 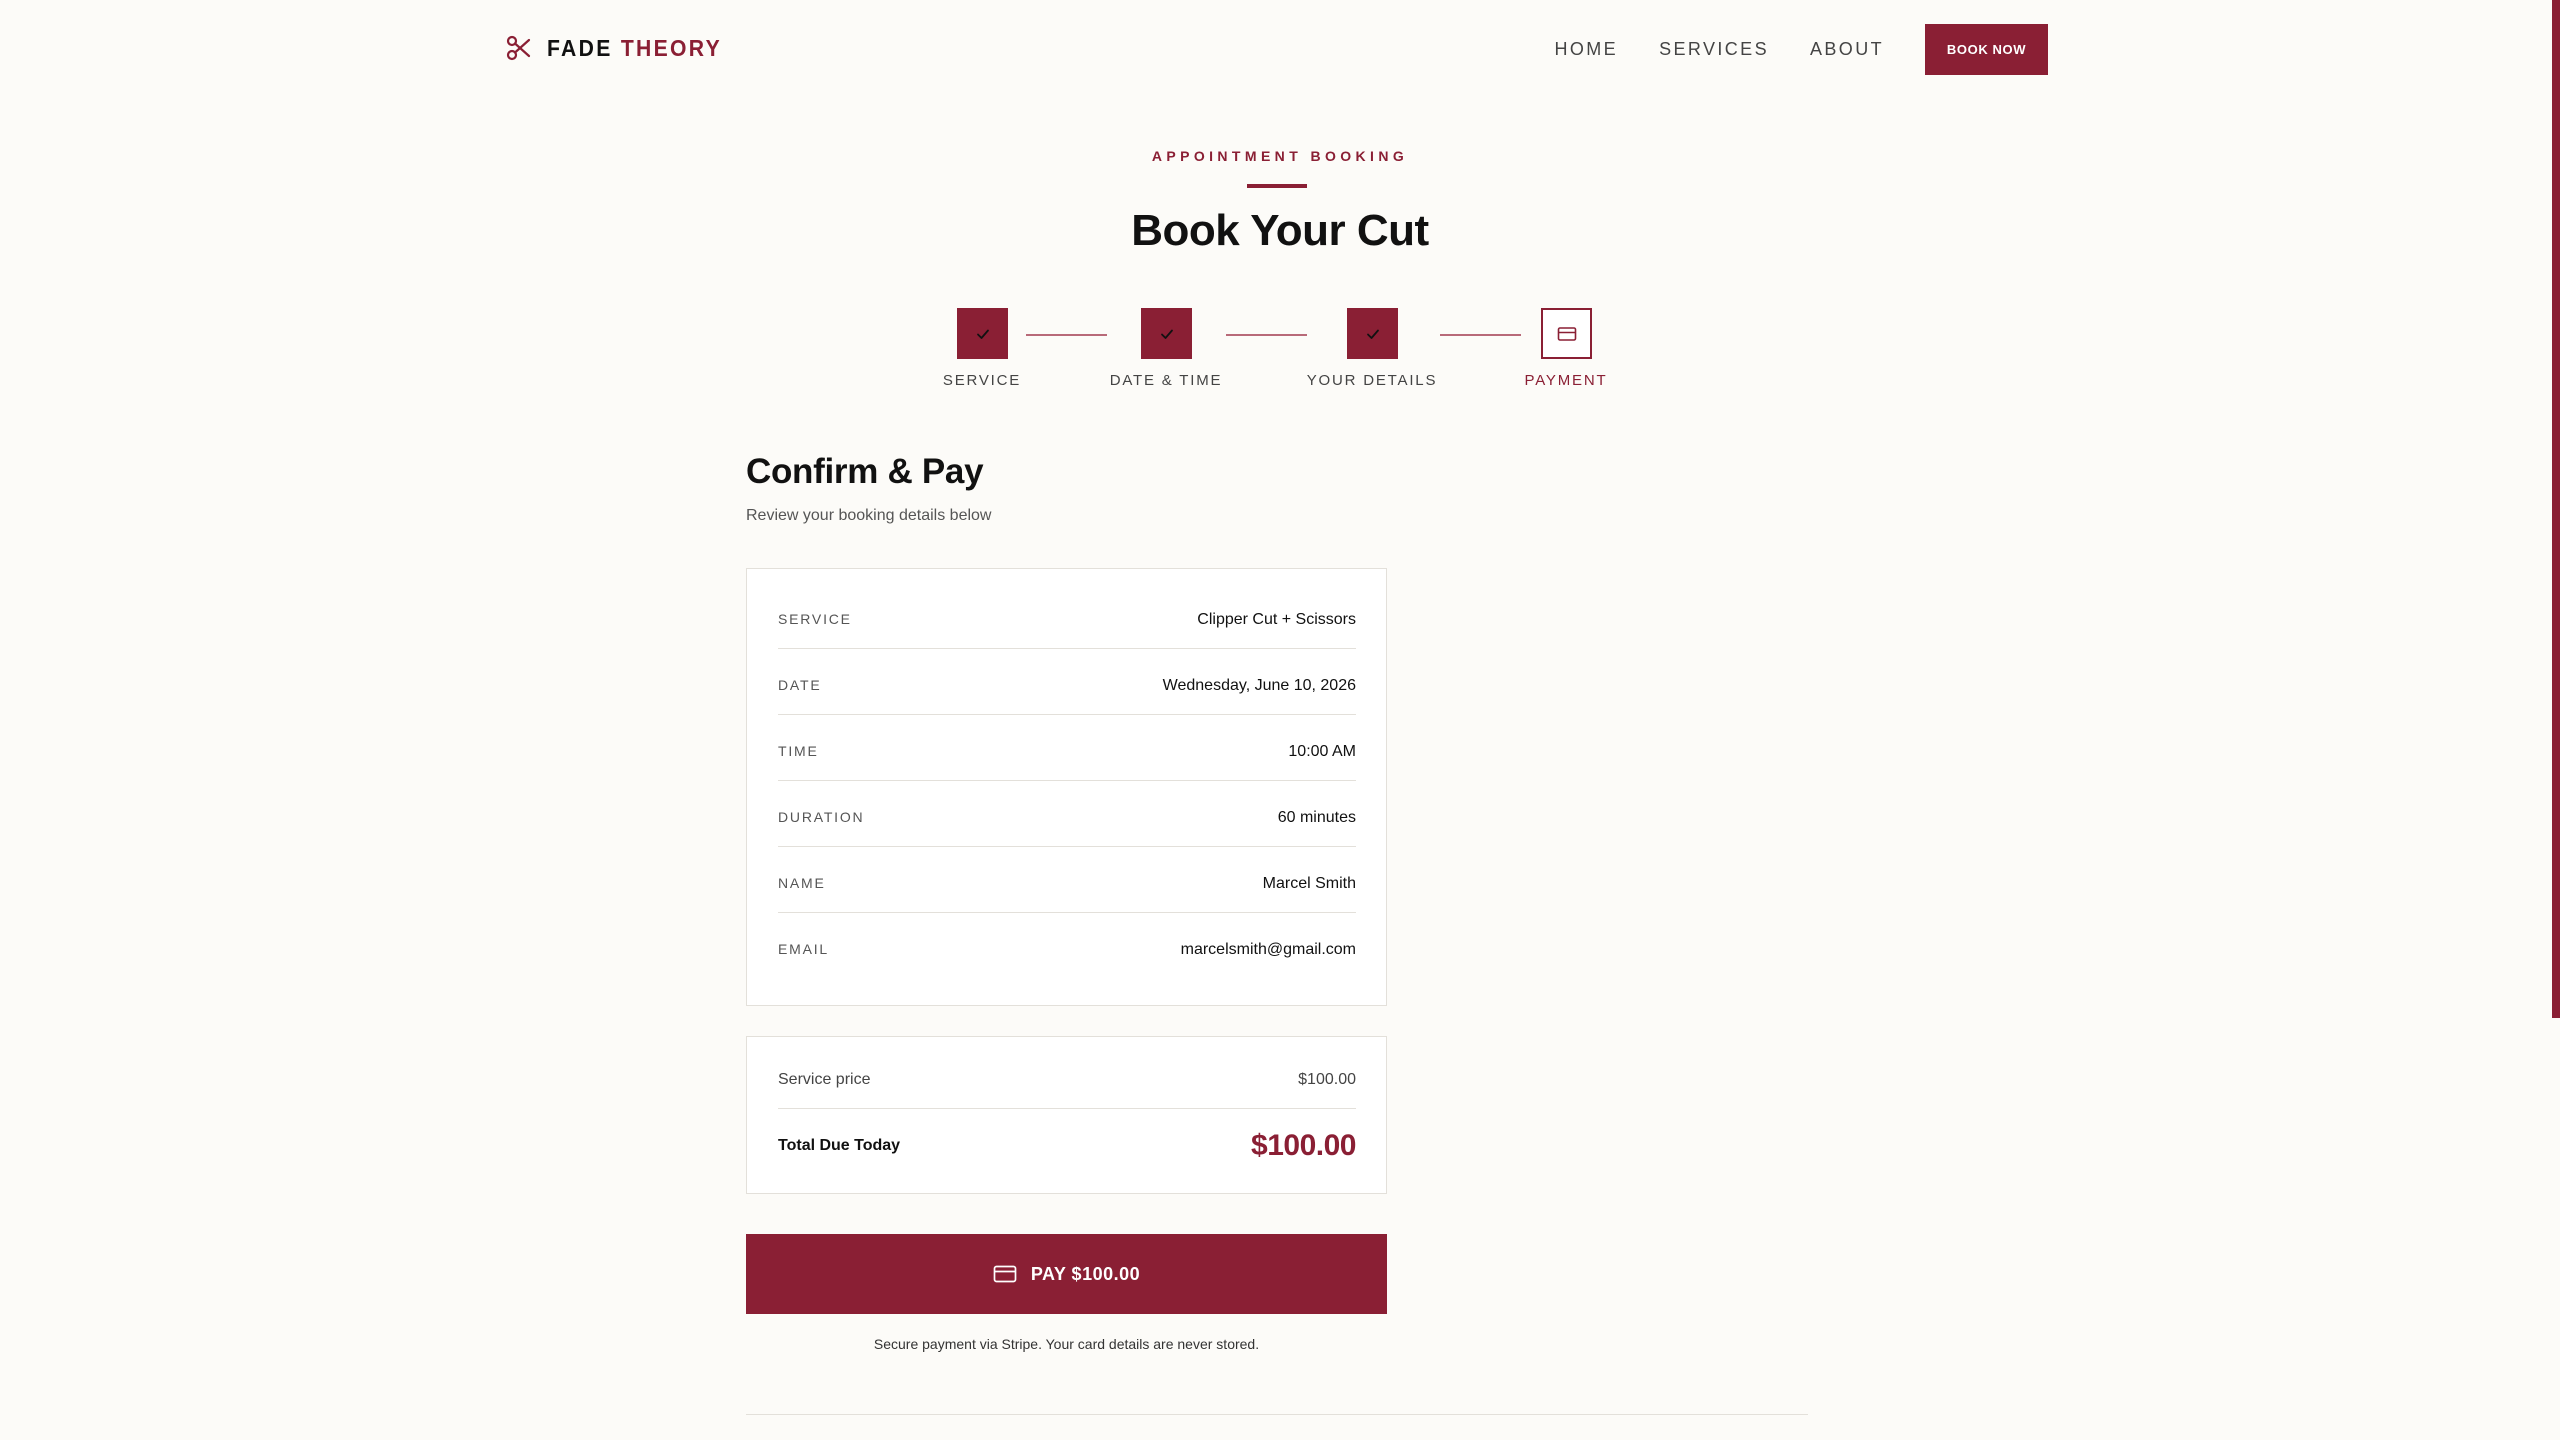 What do you see at coordinates (839, 1145) in the screenshot?
I see `total-label: Total Due Today` at bounding box center [839, 1145].